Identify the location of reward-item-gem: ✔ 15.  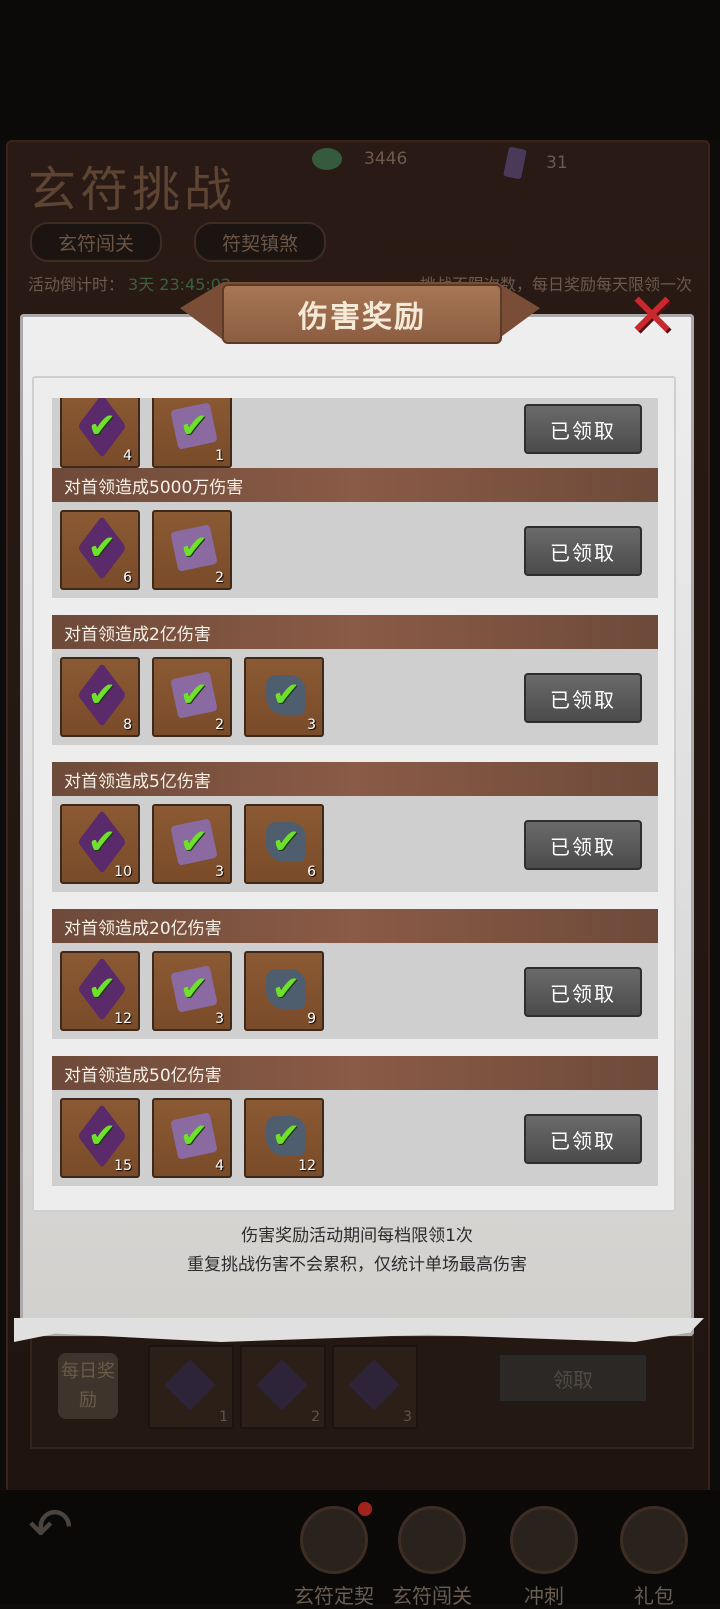
(100, 1138).